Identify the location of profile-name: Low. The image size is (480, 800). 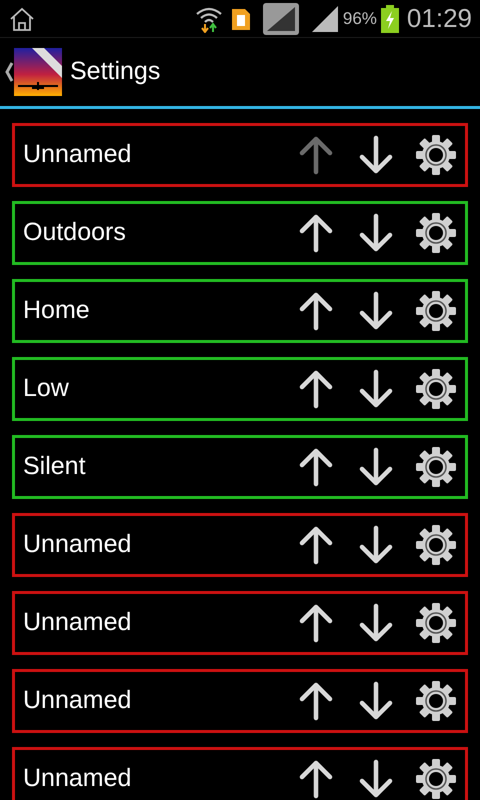
(46, 388).